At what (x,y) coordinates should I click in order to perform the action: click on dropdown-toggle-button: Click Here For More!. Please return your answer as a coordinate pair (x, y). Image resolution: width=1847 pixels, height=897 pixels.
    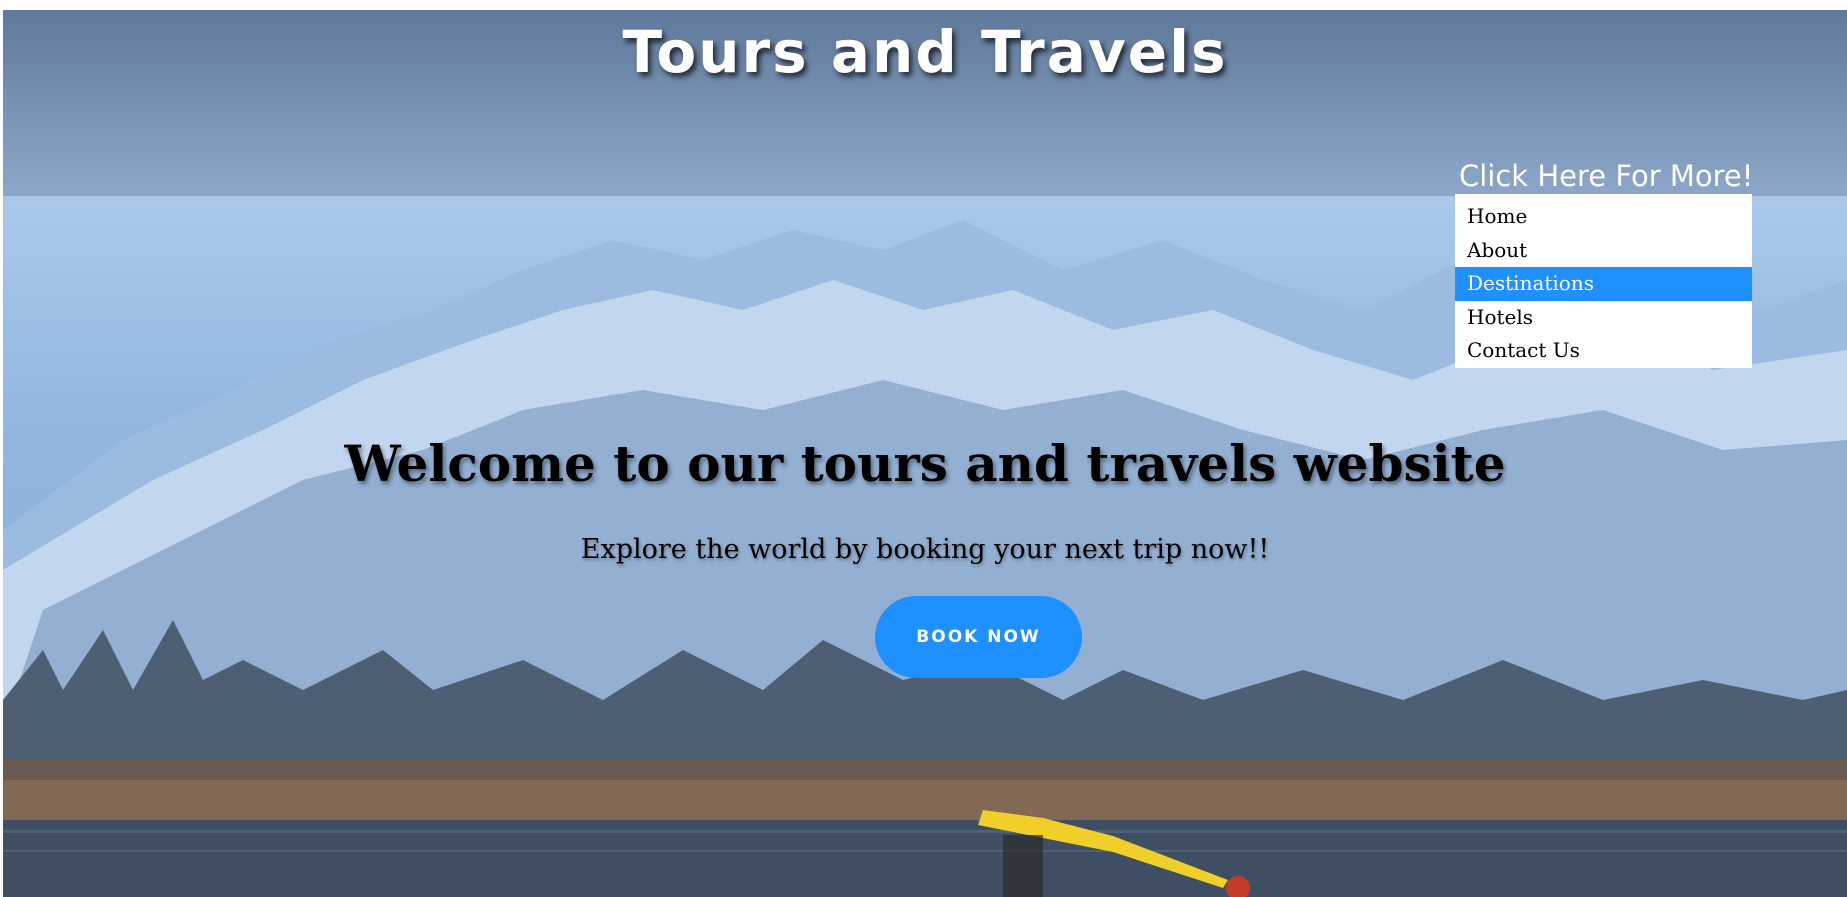
    Looking at the image, I should click on (1604, 176).